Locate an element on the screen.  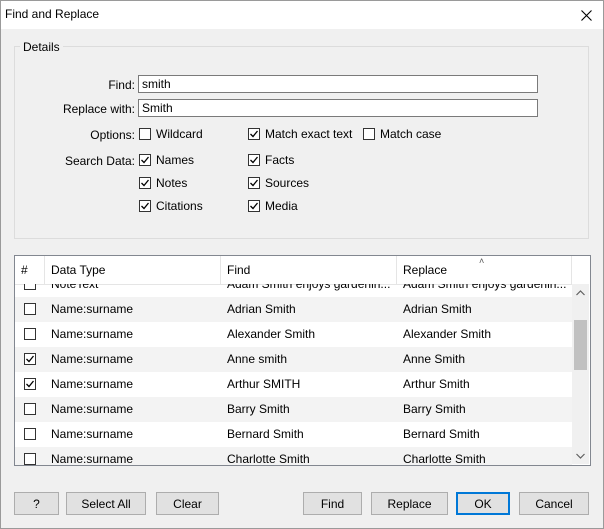
column-header-number: # is located at coordinates (30, 270).